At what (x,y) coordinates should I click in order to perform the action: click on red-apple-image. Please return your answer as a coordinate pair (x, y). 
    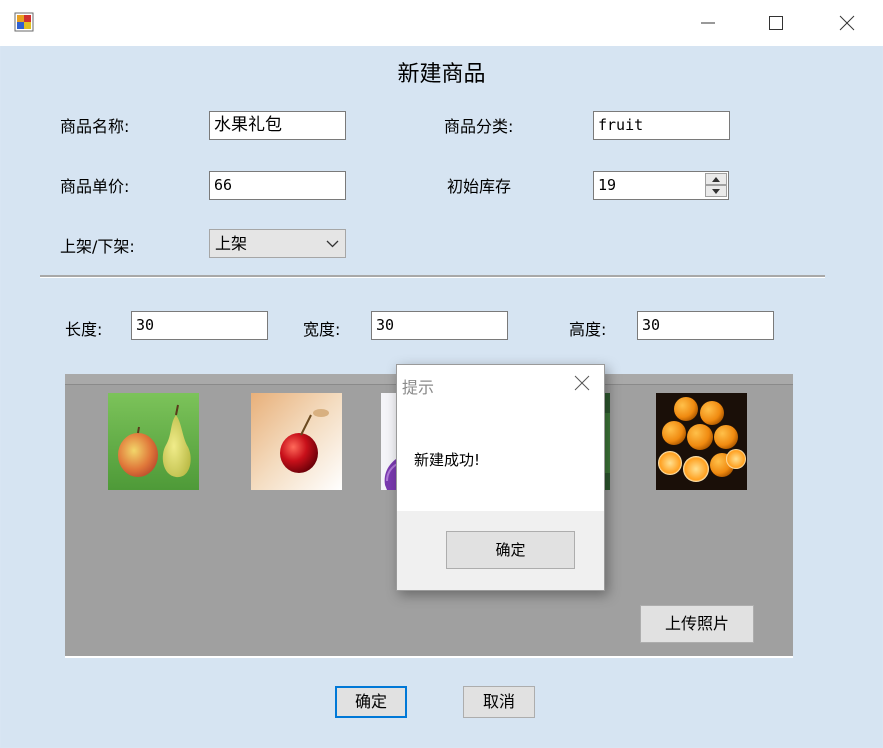
    Looking at the image, I should click on (296, 441).